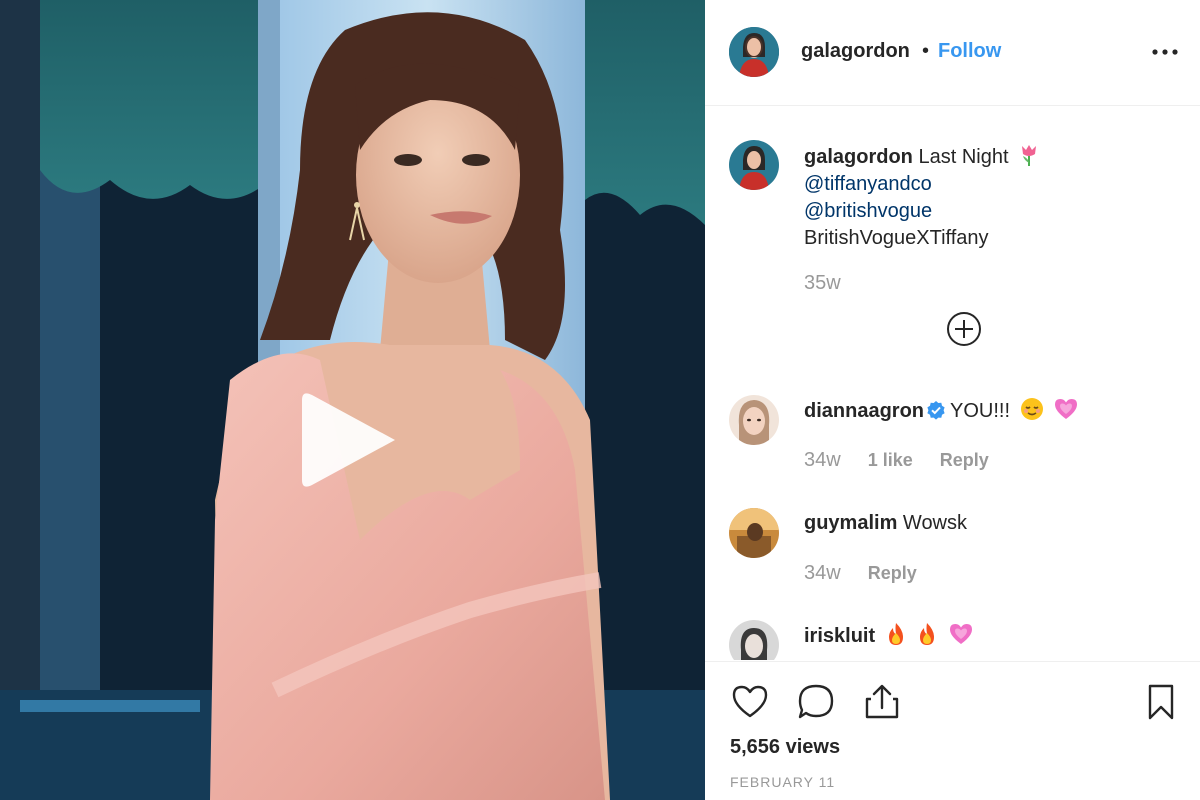 The width and height of the screenshot is (1200, 800). I want to click on caption-tag-line: BritishVogueXTiffany, so click(896, 238).